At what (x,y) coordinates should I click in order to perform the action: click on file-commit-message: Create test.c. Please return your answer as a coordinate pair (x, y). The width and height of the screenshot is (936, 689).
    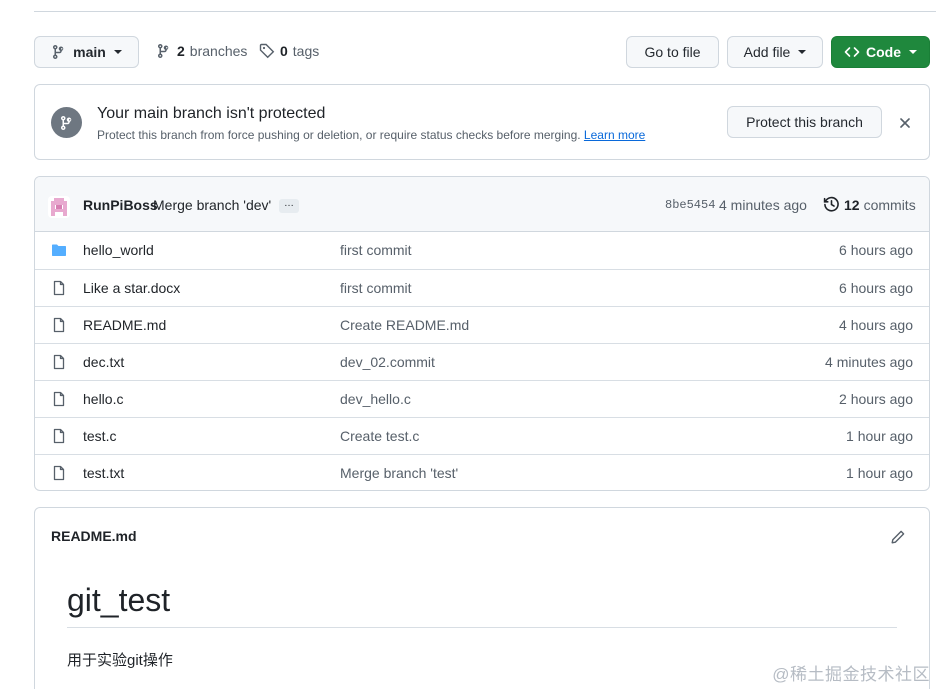
    Looking at the image, I should click on (379, 436).